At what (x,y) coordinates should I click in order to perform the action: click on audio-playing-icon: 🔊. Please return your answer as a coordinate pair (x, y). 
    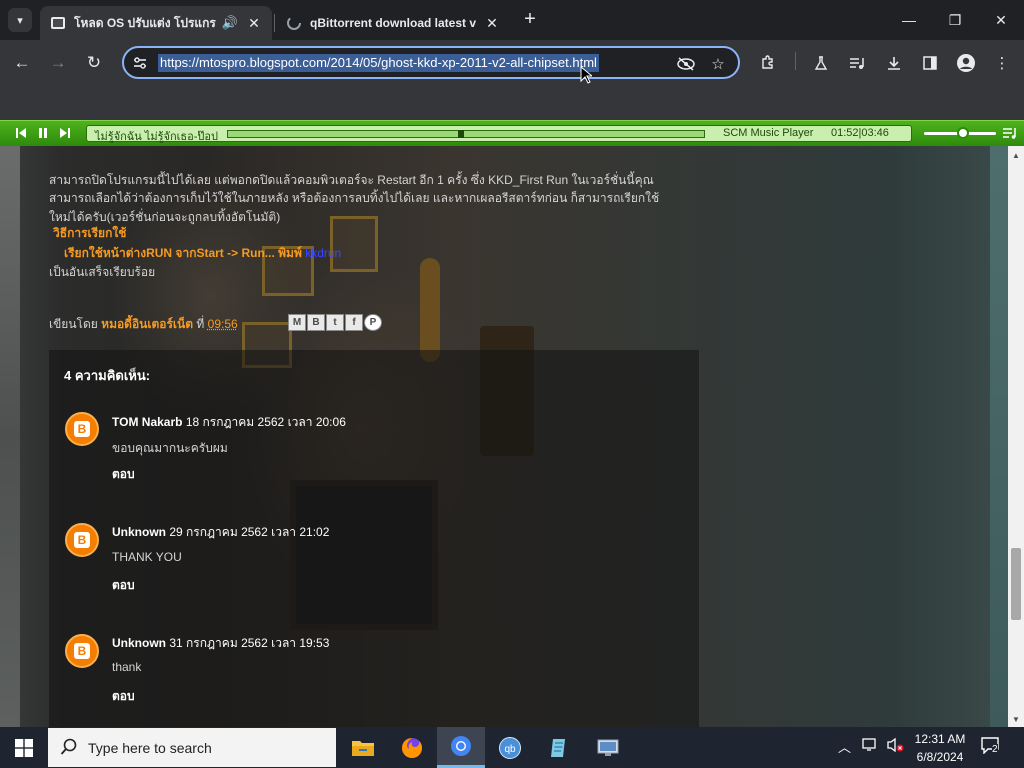
    Looking at the image, I should click on (230, 23).